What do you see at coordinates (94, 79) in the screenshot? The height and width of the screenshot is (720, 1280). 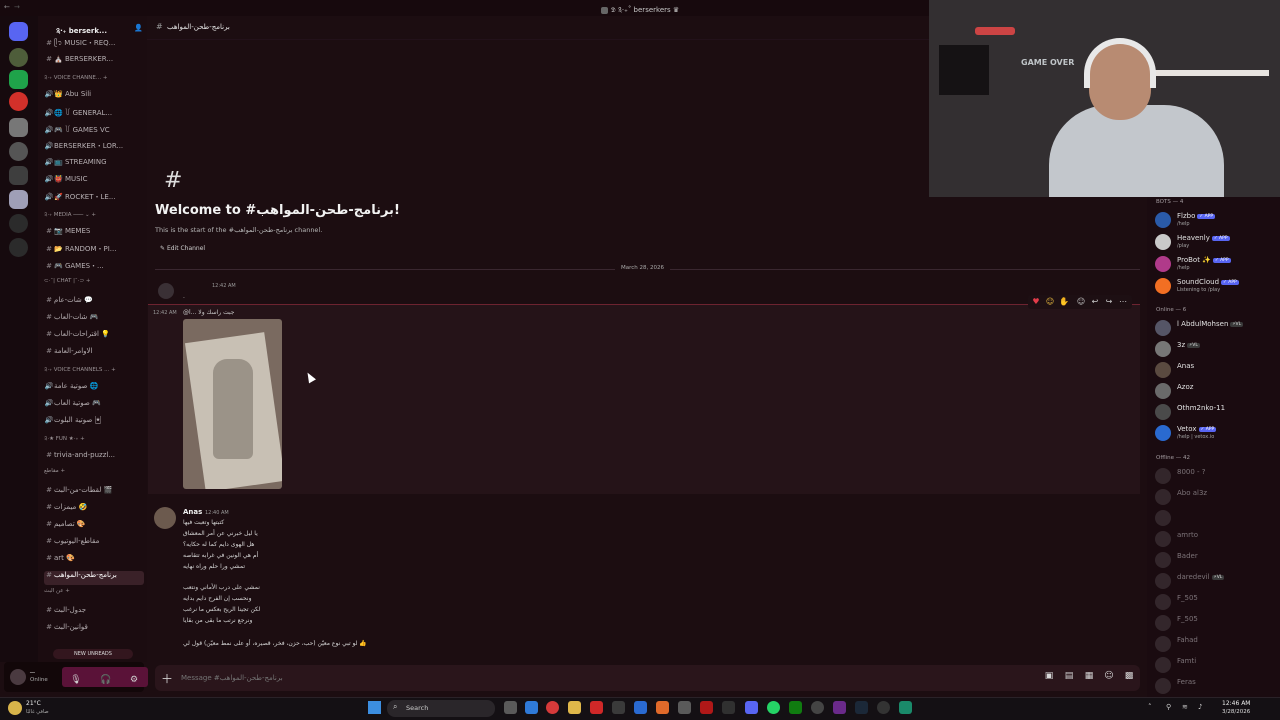 I see `channel-category: ༉‧₊ VOICE CHANNE... +` at bounding box center [94, 79].